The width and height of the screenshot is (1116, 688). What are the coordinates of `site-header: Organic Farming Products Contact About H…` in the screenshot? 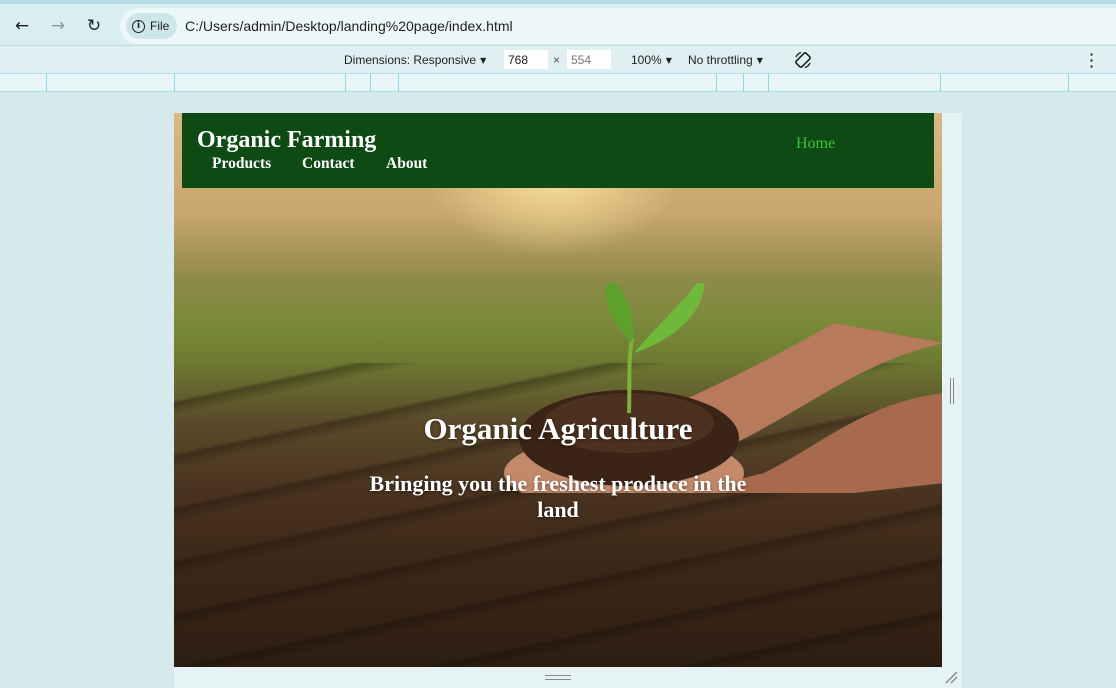 It's located at (558, 150).